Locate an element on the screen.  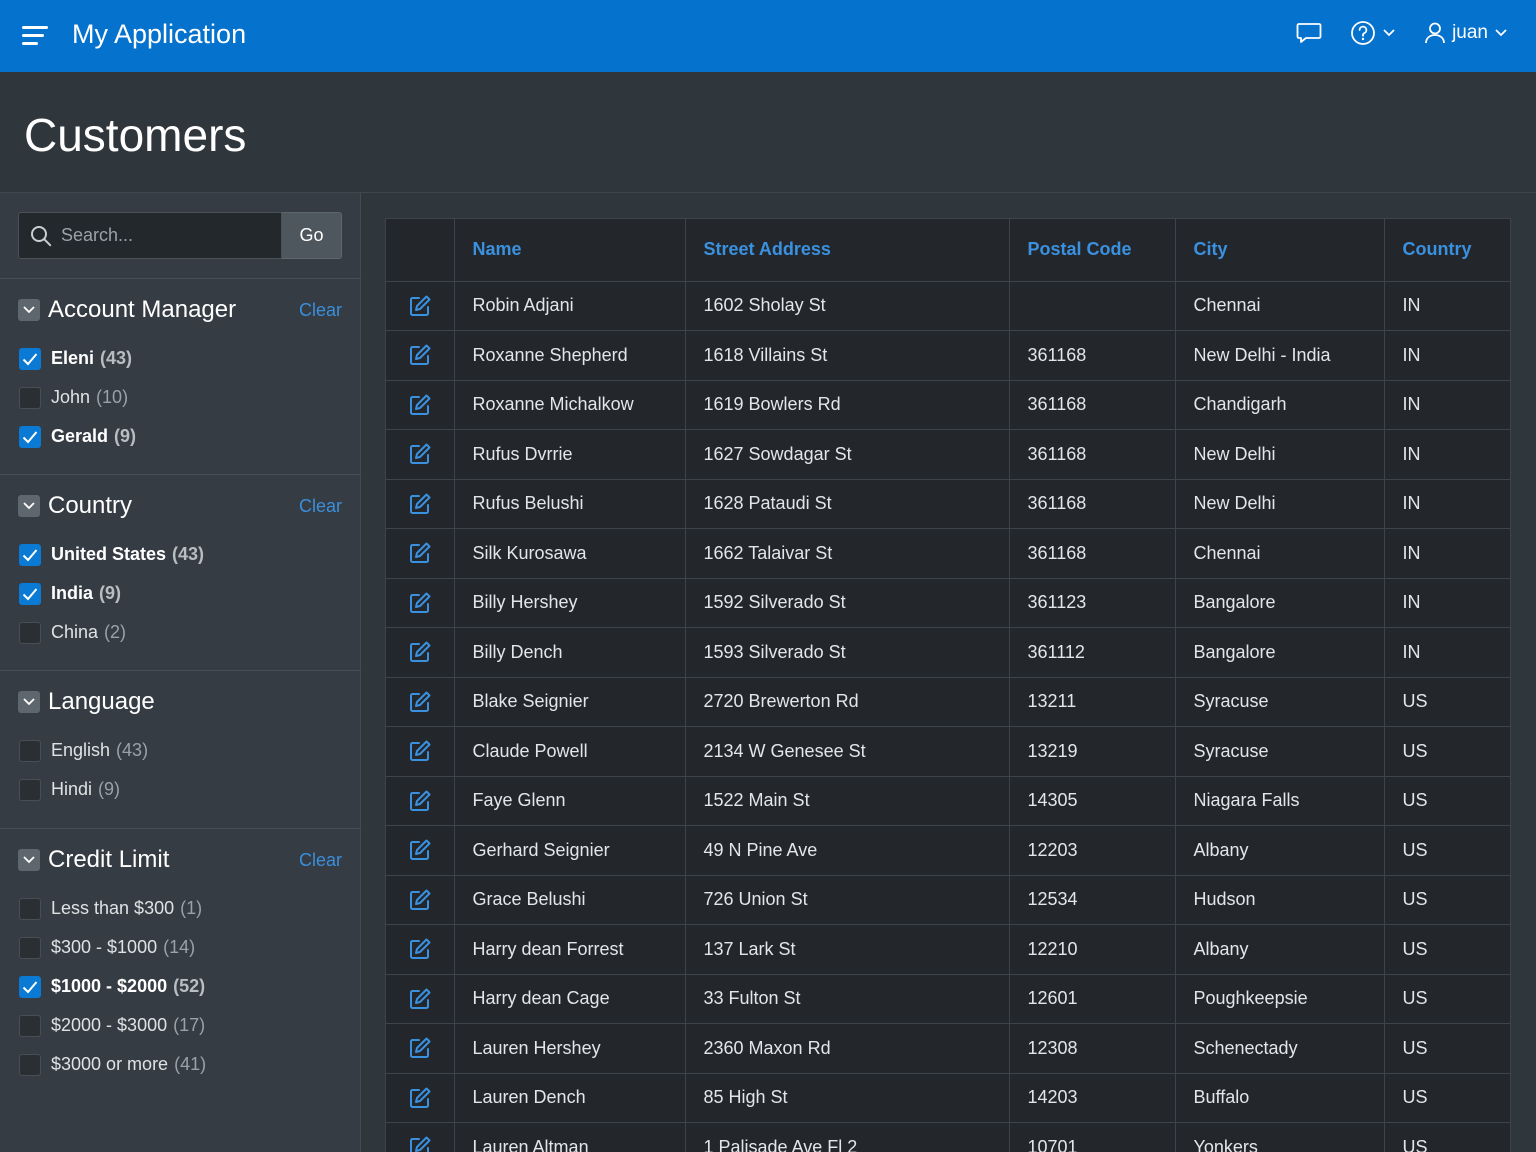
cell-postal-code: 14305 is located at coordinates (1092, 801).